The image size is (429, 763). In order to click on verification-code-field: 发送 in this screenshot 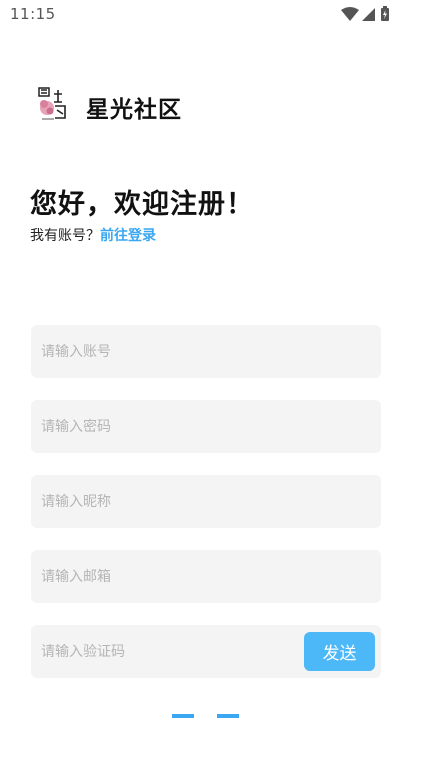, I will do `click(206, 651)`.